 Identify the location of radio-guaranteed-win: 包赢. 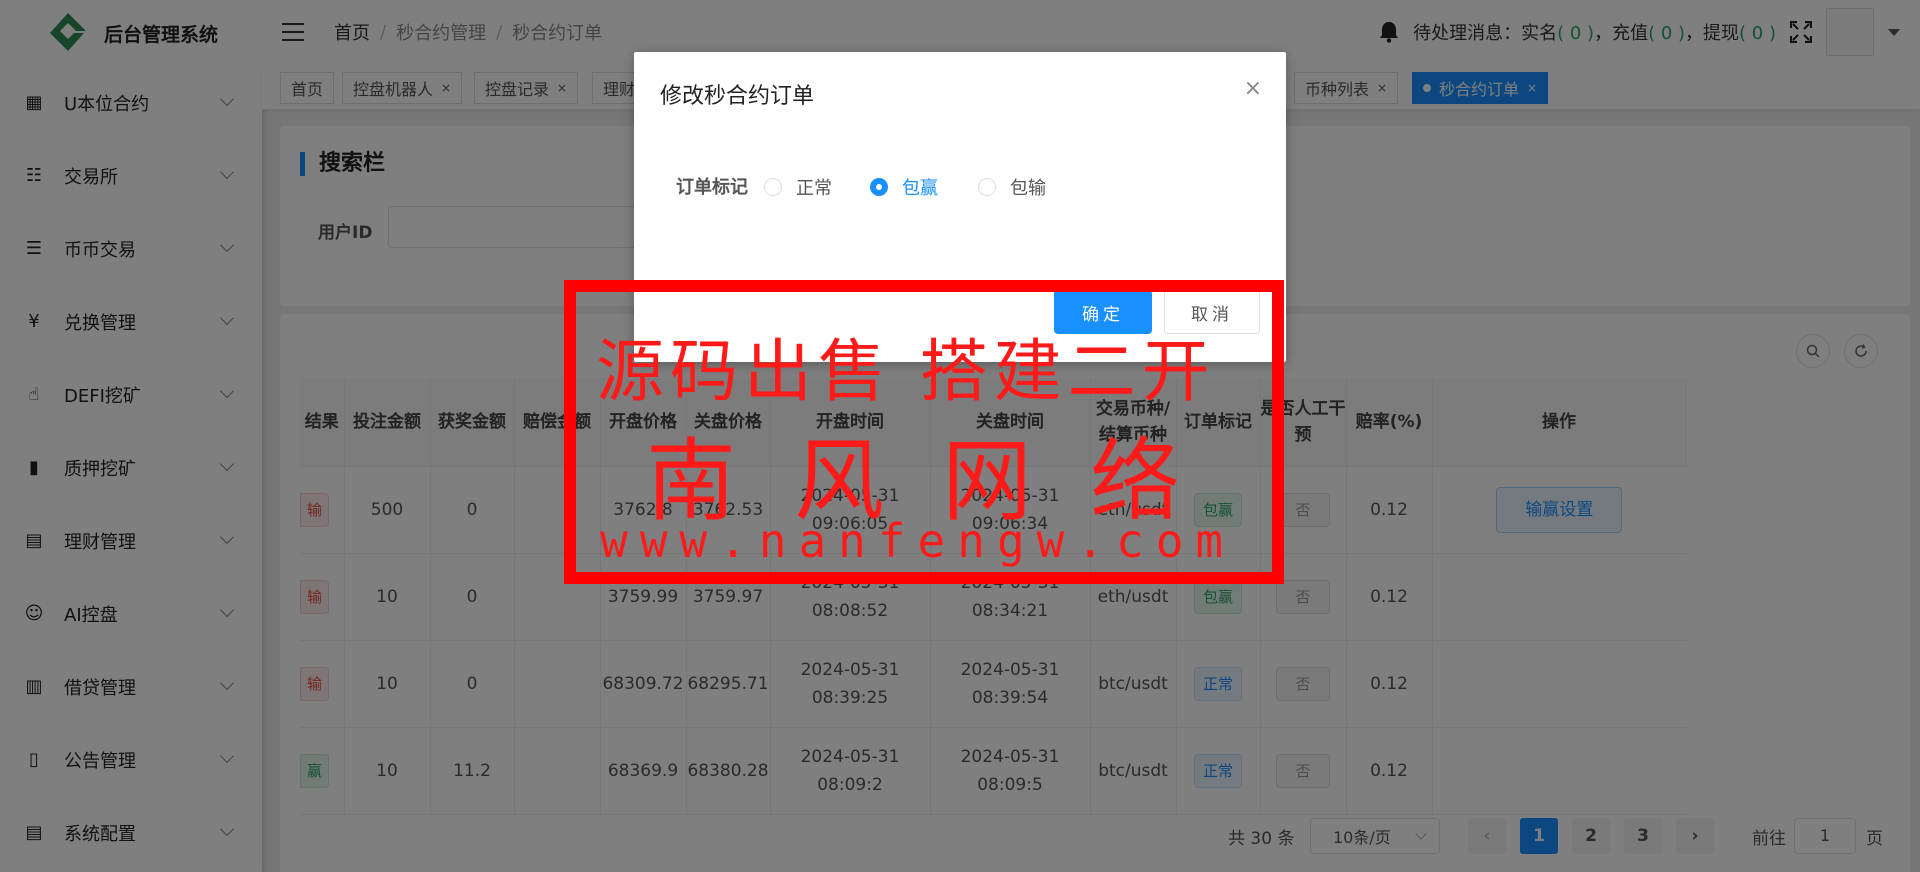
(904, 187).